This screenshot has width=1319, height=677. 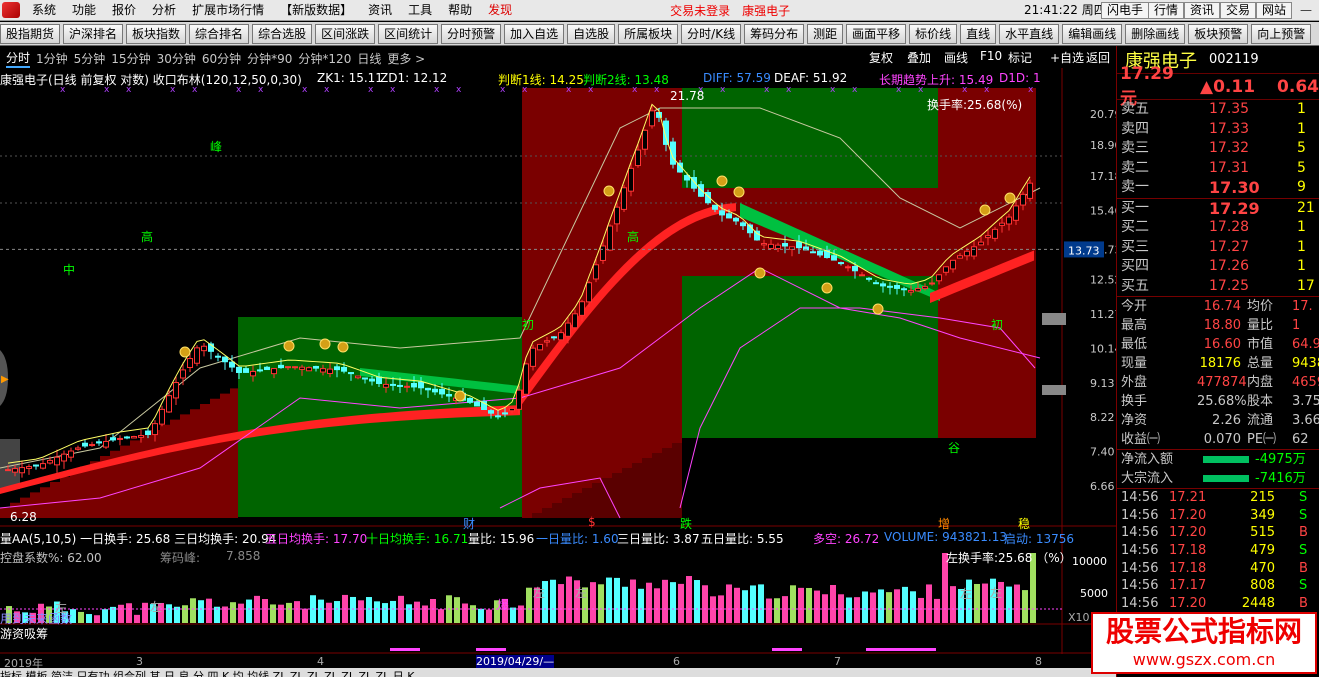 I want to click on chart-action-4: 标记, so click(x=1020, y=57).